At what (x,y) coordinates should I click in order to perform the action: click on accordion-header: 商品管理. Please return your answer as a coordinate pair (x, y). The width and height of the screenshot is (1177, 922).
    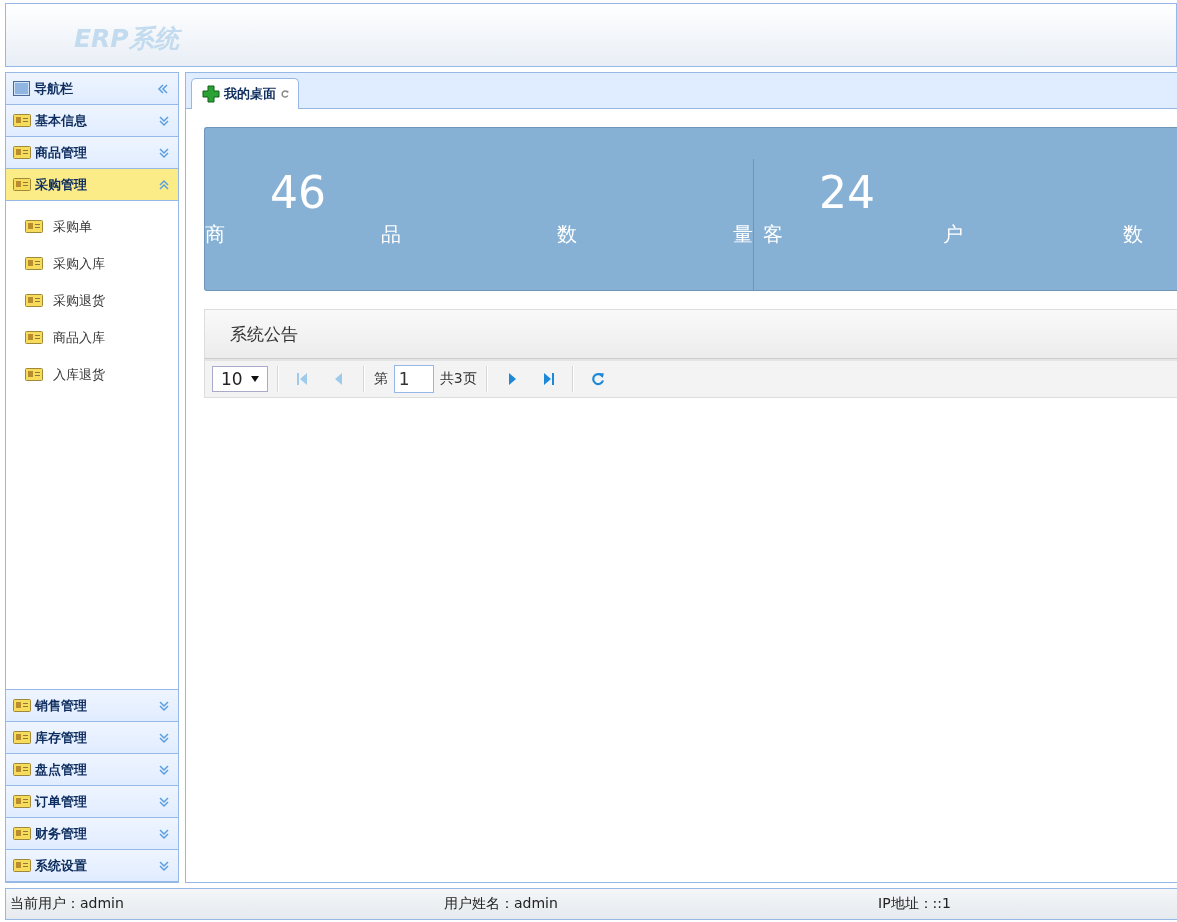
    Looking at the image, I should click on (92, 153).